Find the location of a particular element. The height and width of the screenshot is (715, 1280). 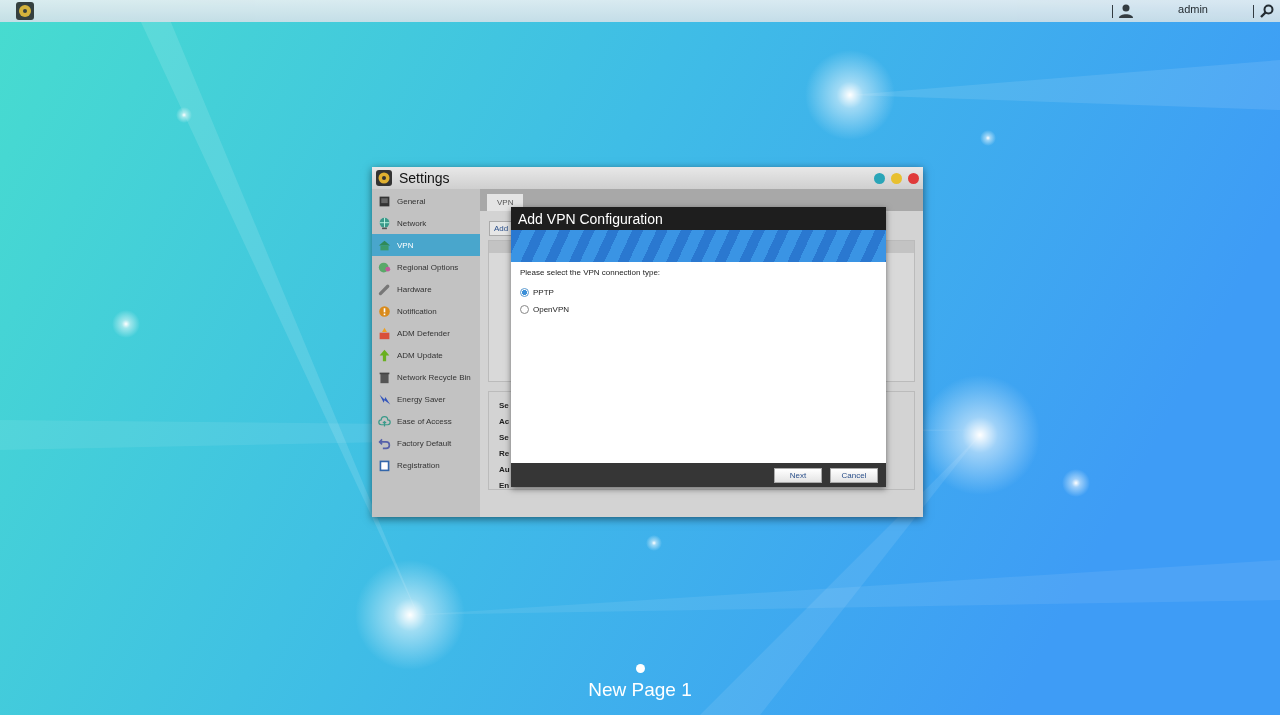

app-logo-icon is located at coordinates (25, 11).